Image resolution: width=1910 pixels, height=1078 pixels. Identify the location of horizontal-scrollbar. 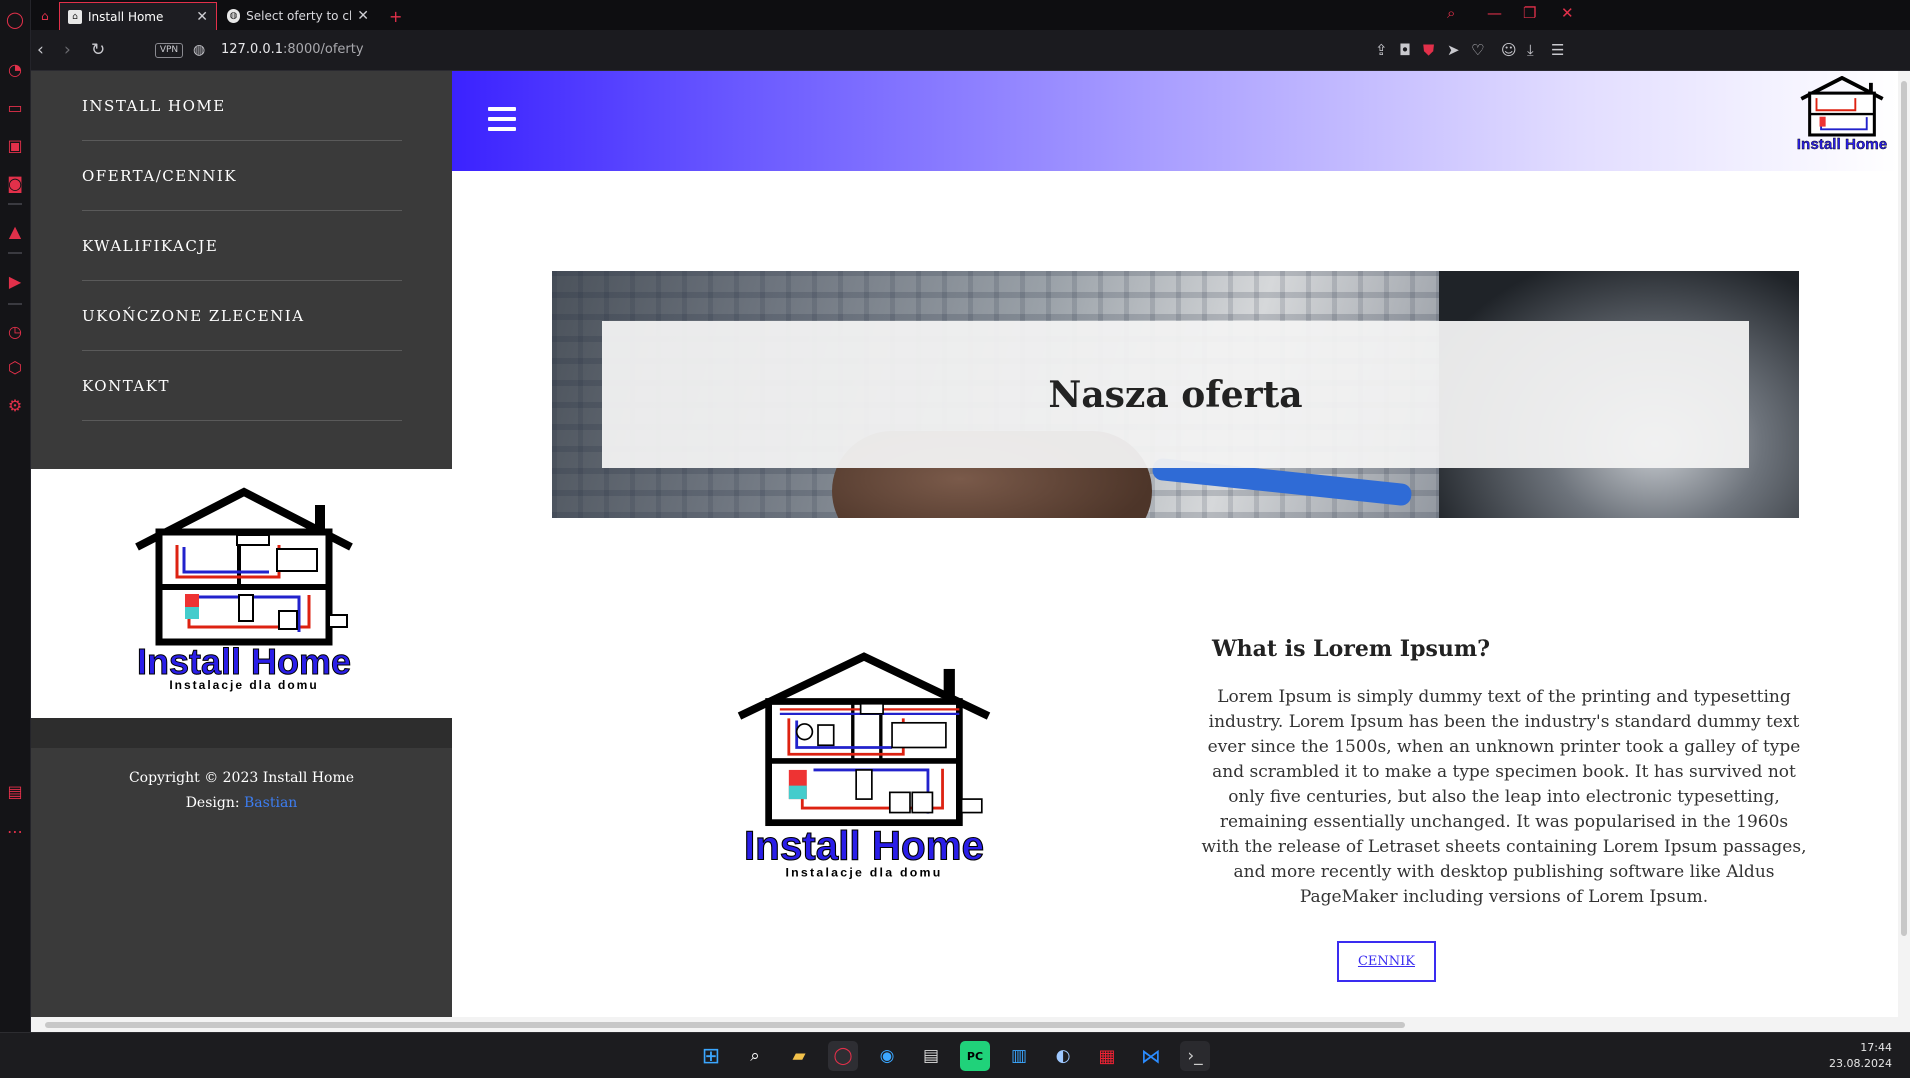
(970, 1024).